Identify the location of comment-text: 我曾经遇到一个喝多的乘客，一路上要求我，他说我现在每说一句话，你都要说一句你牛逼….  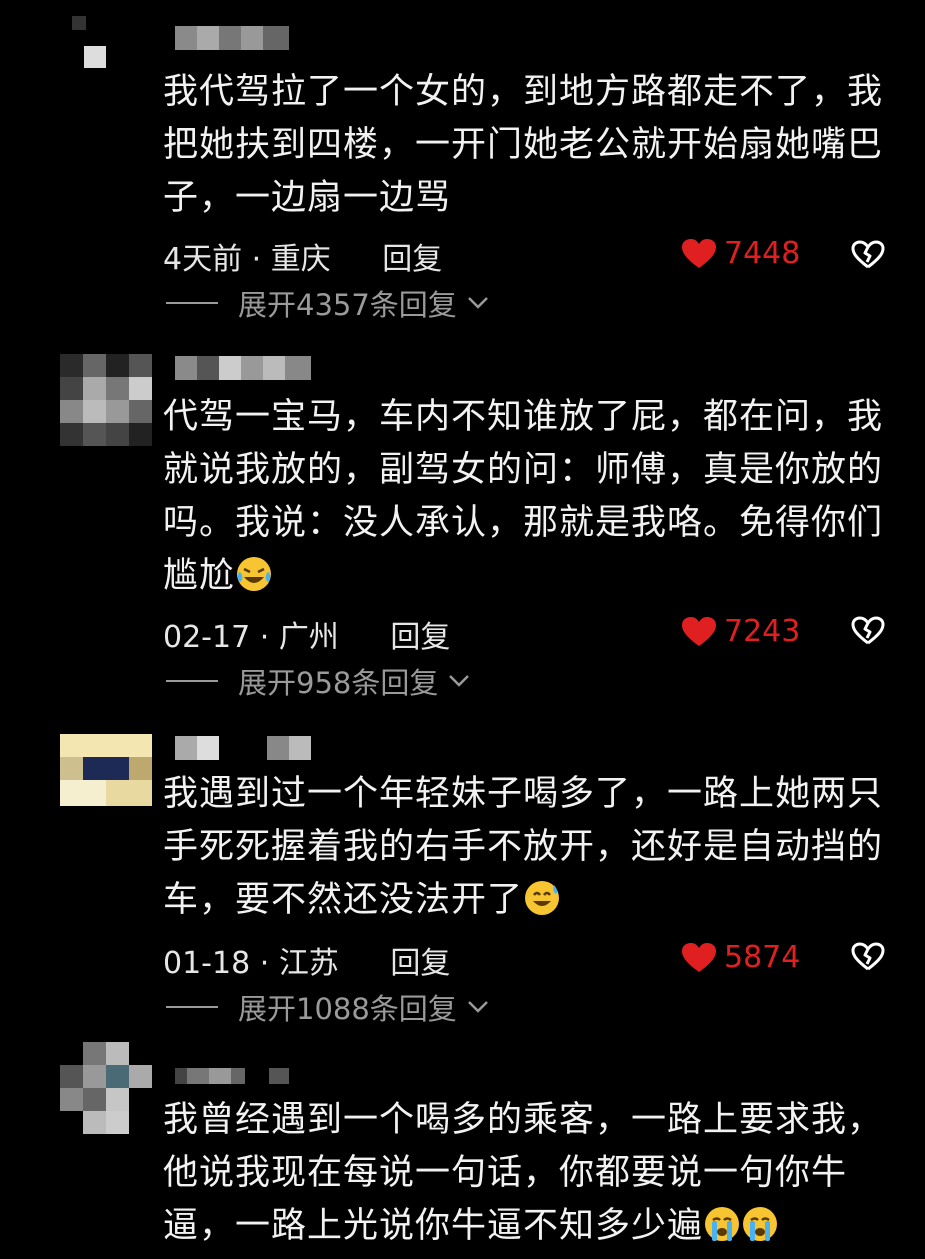
(523, 1176).